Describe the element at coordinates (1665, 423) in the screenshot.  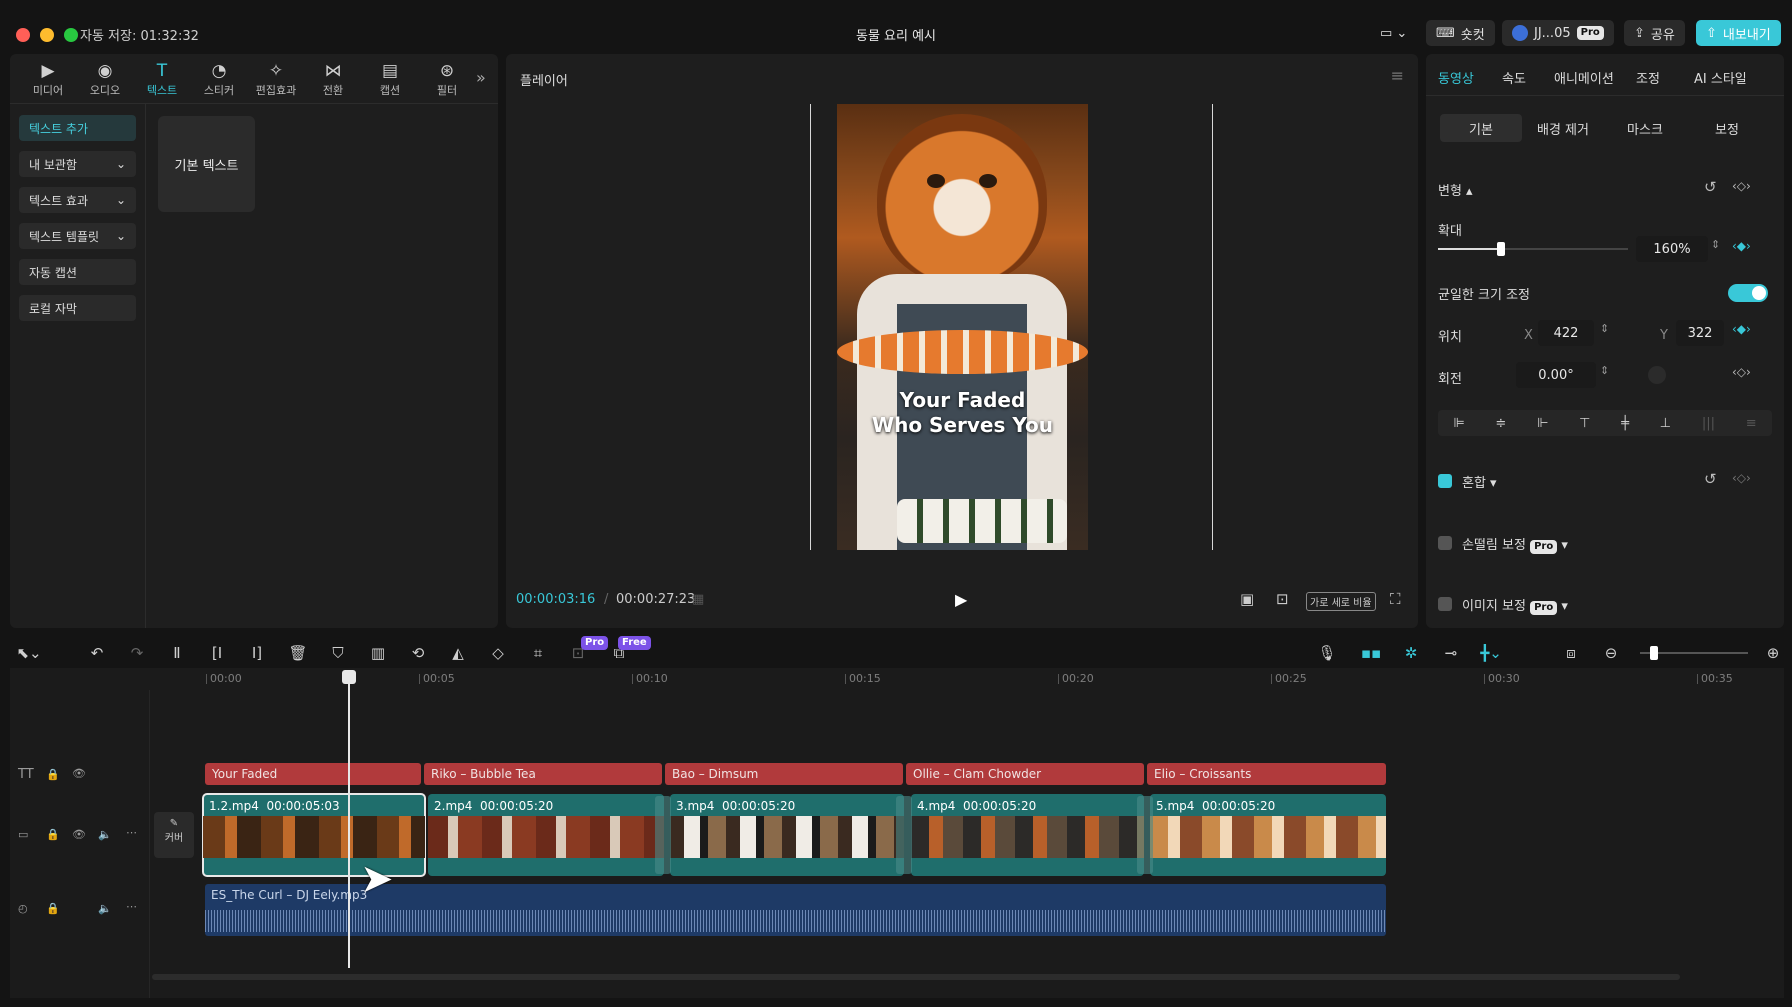
I see `align-bottom-icon: ⊥` at that location.